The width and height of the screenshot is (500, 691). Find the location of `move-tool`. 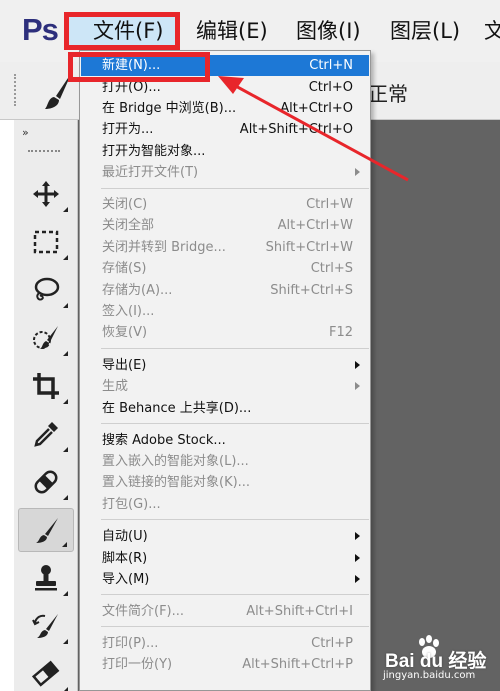

move-tool is located at coordinates (46, 194).